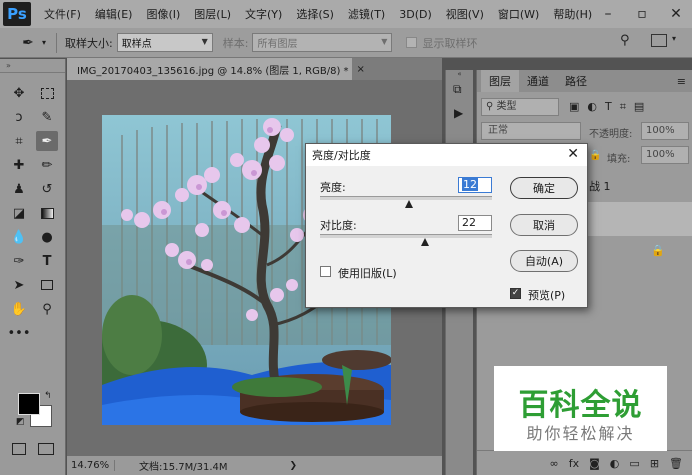  I want to click on history-panel-icon: ⧉, so click(457, 89).